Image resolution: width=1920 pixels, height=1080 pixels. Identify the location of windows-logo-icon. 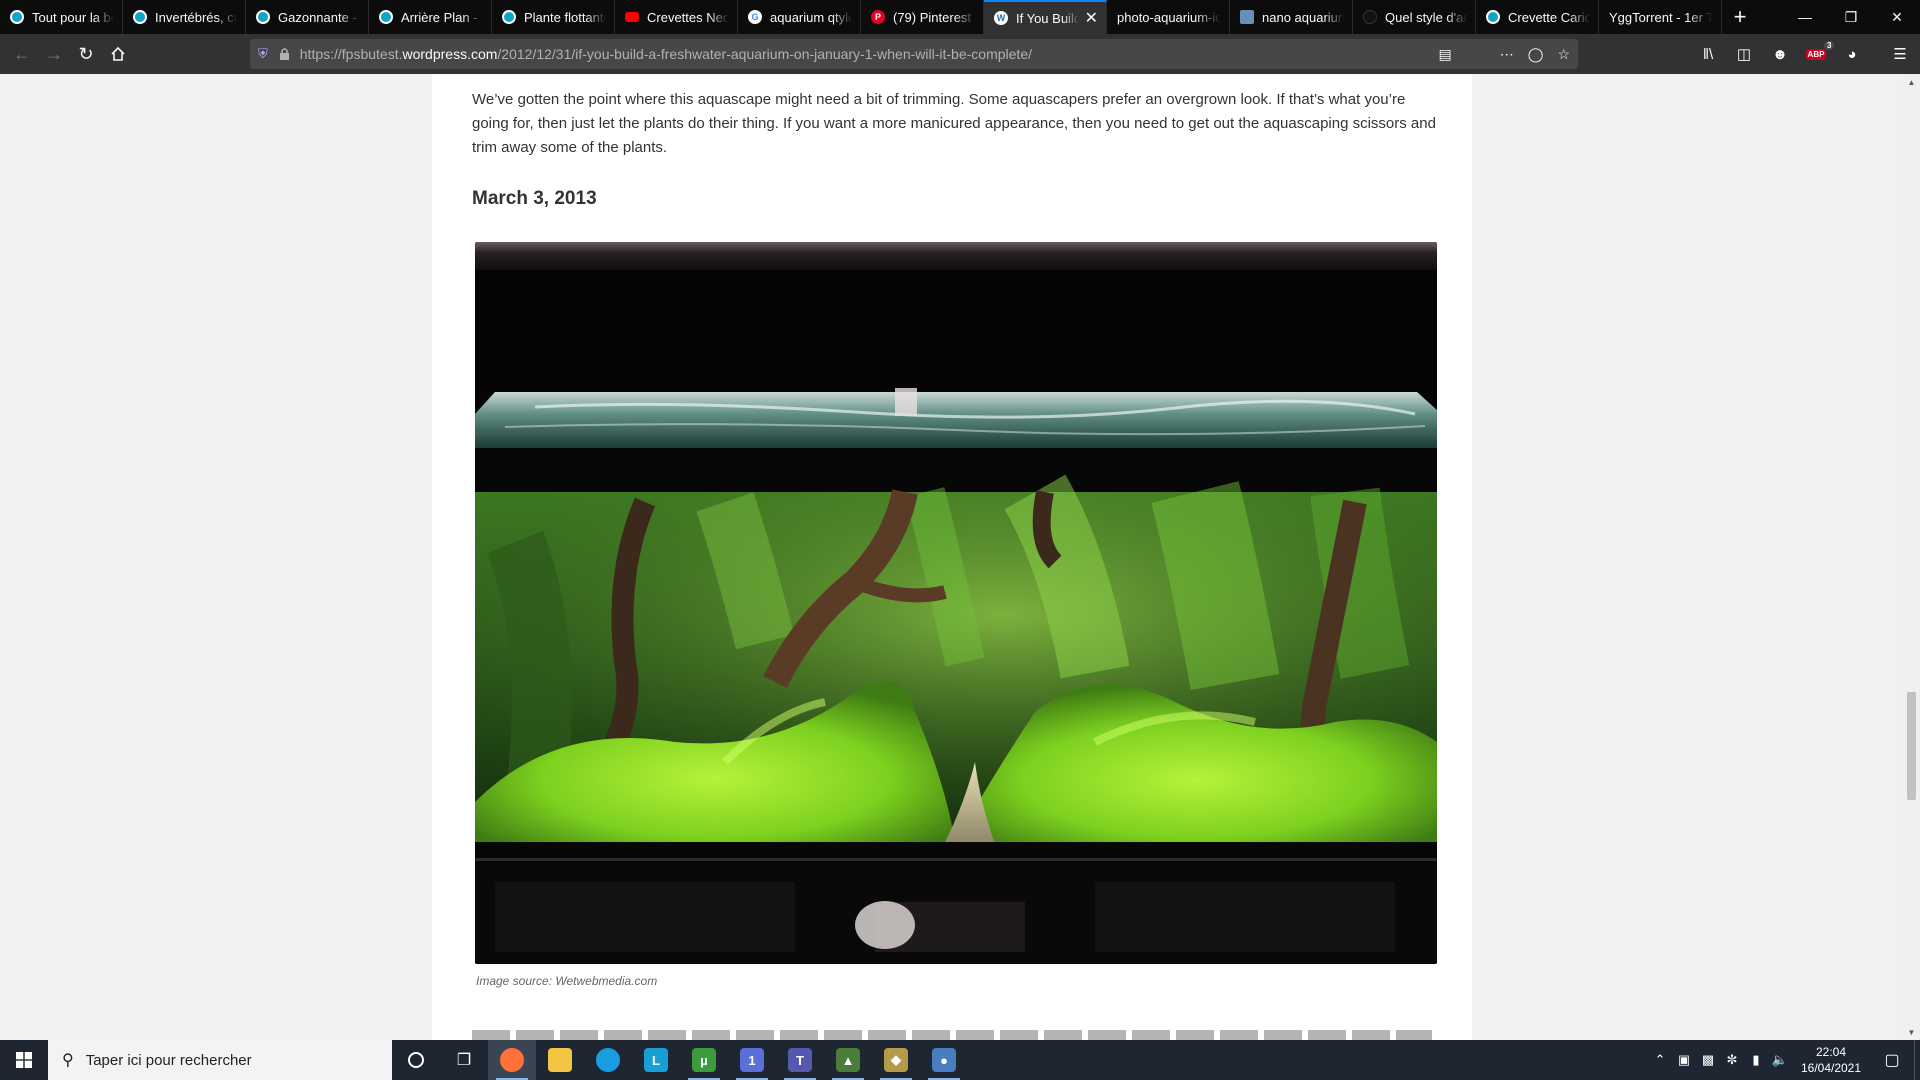
(24, 1060).